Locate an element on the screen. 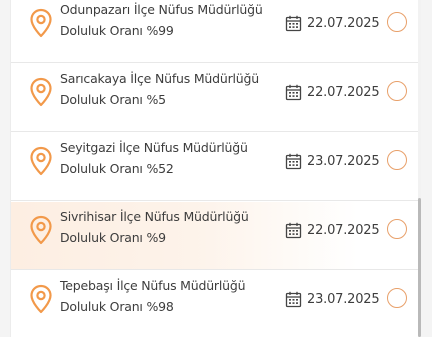  office-name: Tepebaşı İlçe Nüfus Müdürlüğü is located at coordinates (153, 285).